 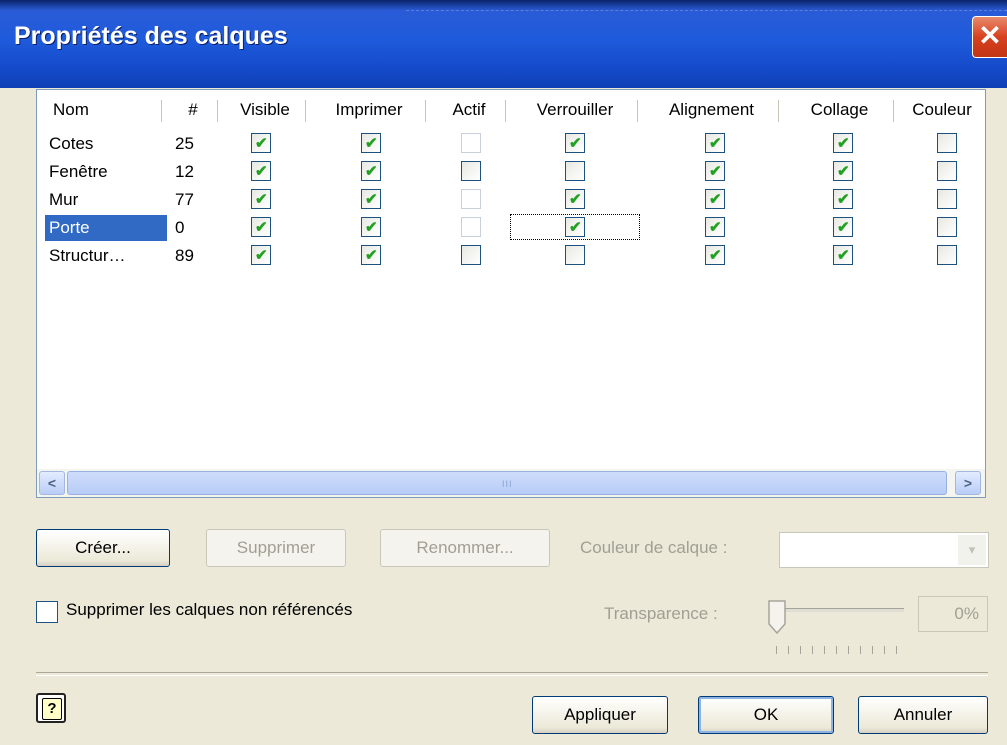 What do you see at coordinates (511, 172) in the screenshot?
I see `table-row: Fenêtre 12 ✔ ✔ ✔ ✔` at bounding box center [511, 172].